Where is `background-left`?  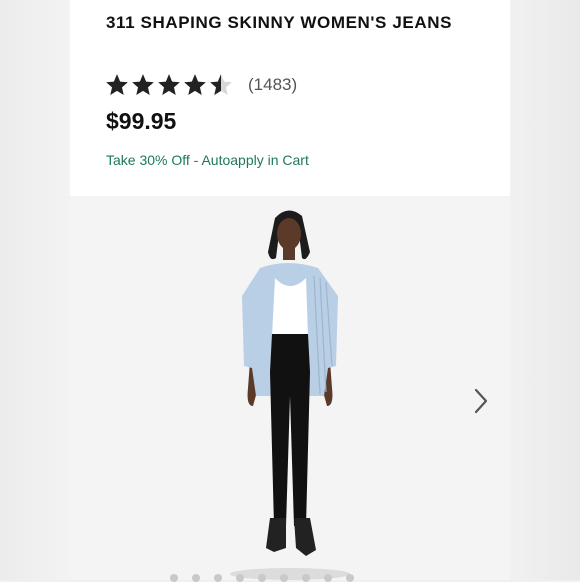
background-left is located at coordinates (35, 290).